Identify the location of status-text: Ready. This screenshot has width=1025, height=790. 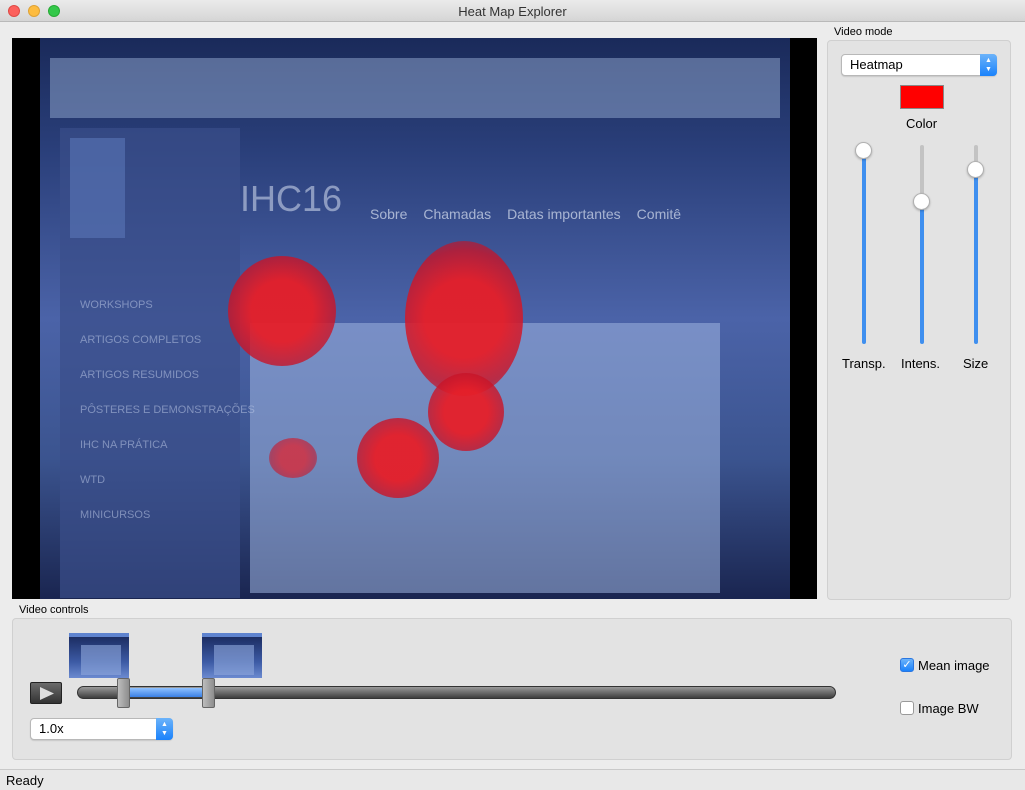
(25, 780).